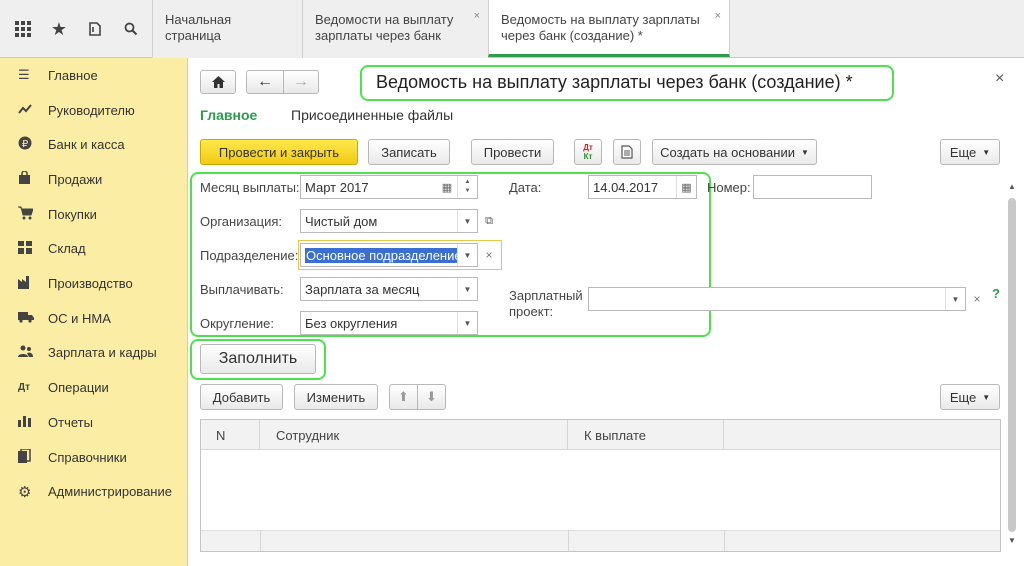 Image resolution: width=1024 pixels, height=566 pixels. What do you see at coordinates (23, 29) in the screenshot?
I see `apps-grid-icon` at bounding box center [23, 29].